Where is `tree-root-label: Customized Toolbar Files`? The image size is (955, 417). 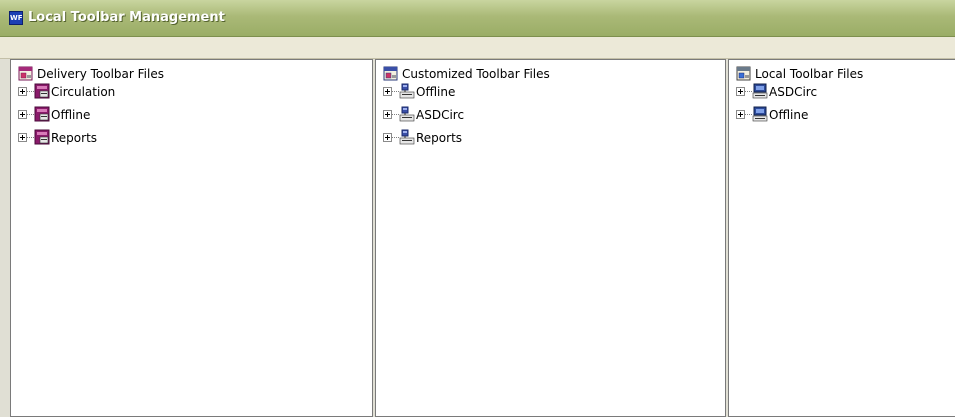 tree-root-label: Customized Toolbar Files is located at coordinates (476, 74).